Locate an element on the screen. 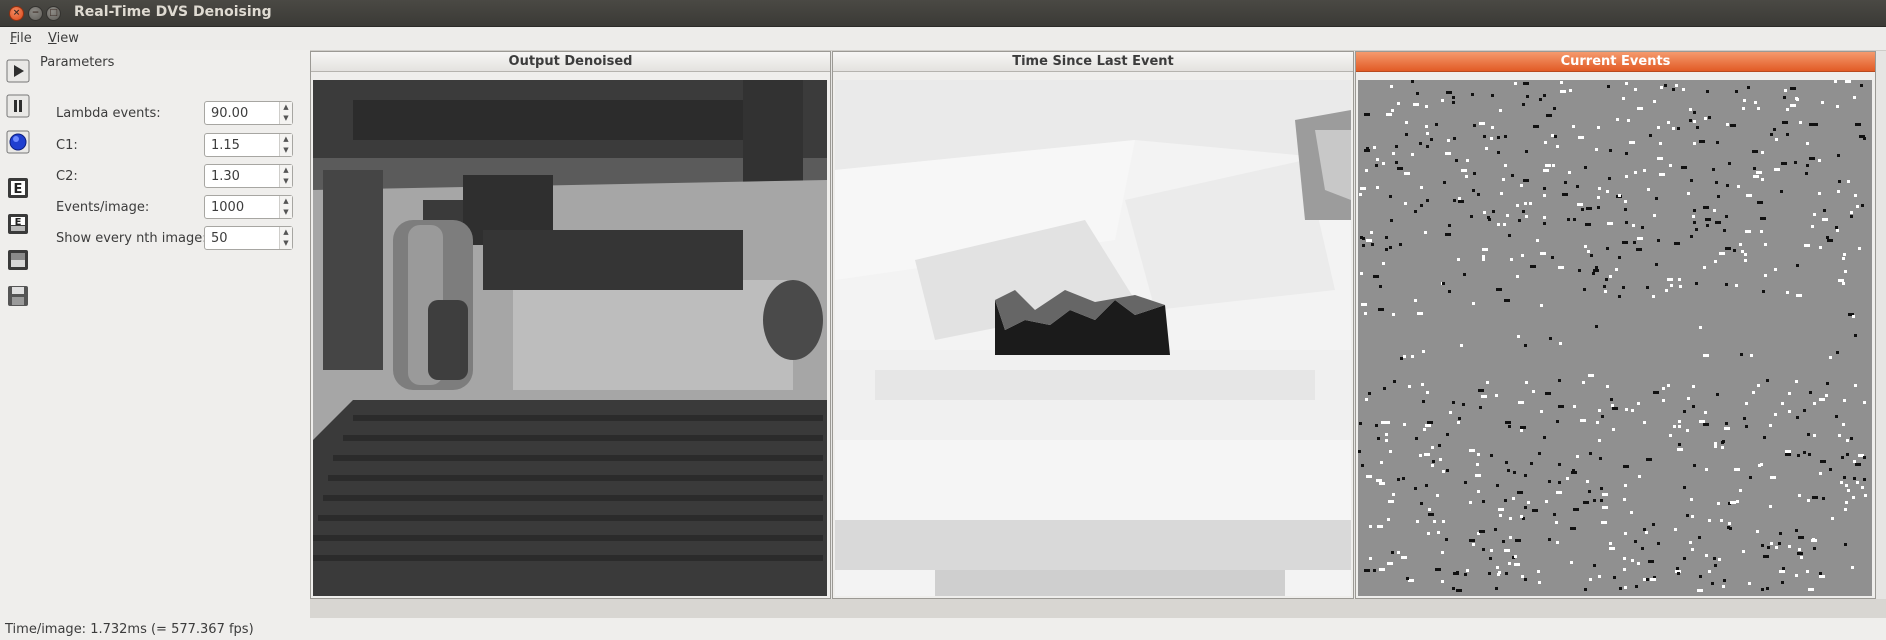  tab-current-events: Current Events is located at coordinates (1615, 62).